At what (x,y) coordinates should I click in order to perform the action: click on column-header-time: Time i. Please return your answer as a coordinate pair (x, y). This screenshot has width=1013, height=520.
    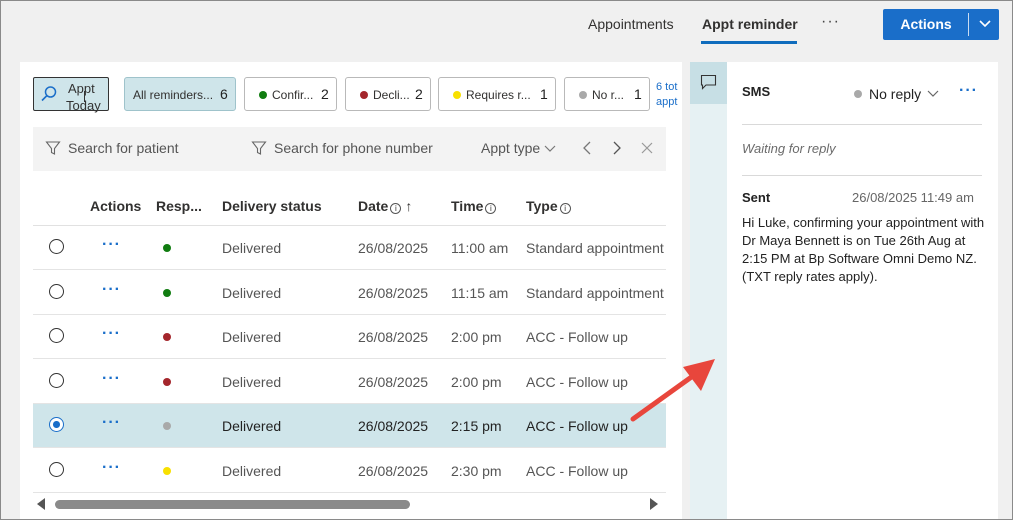
    Looking at the image, I should click on (474, 206).